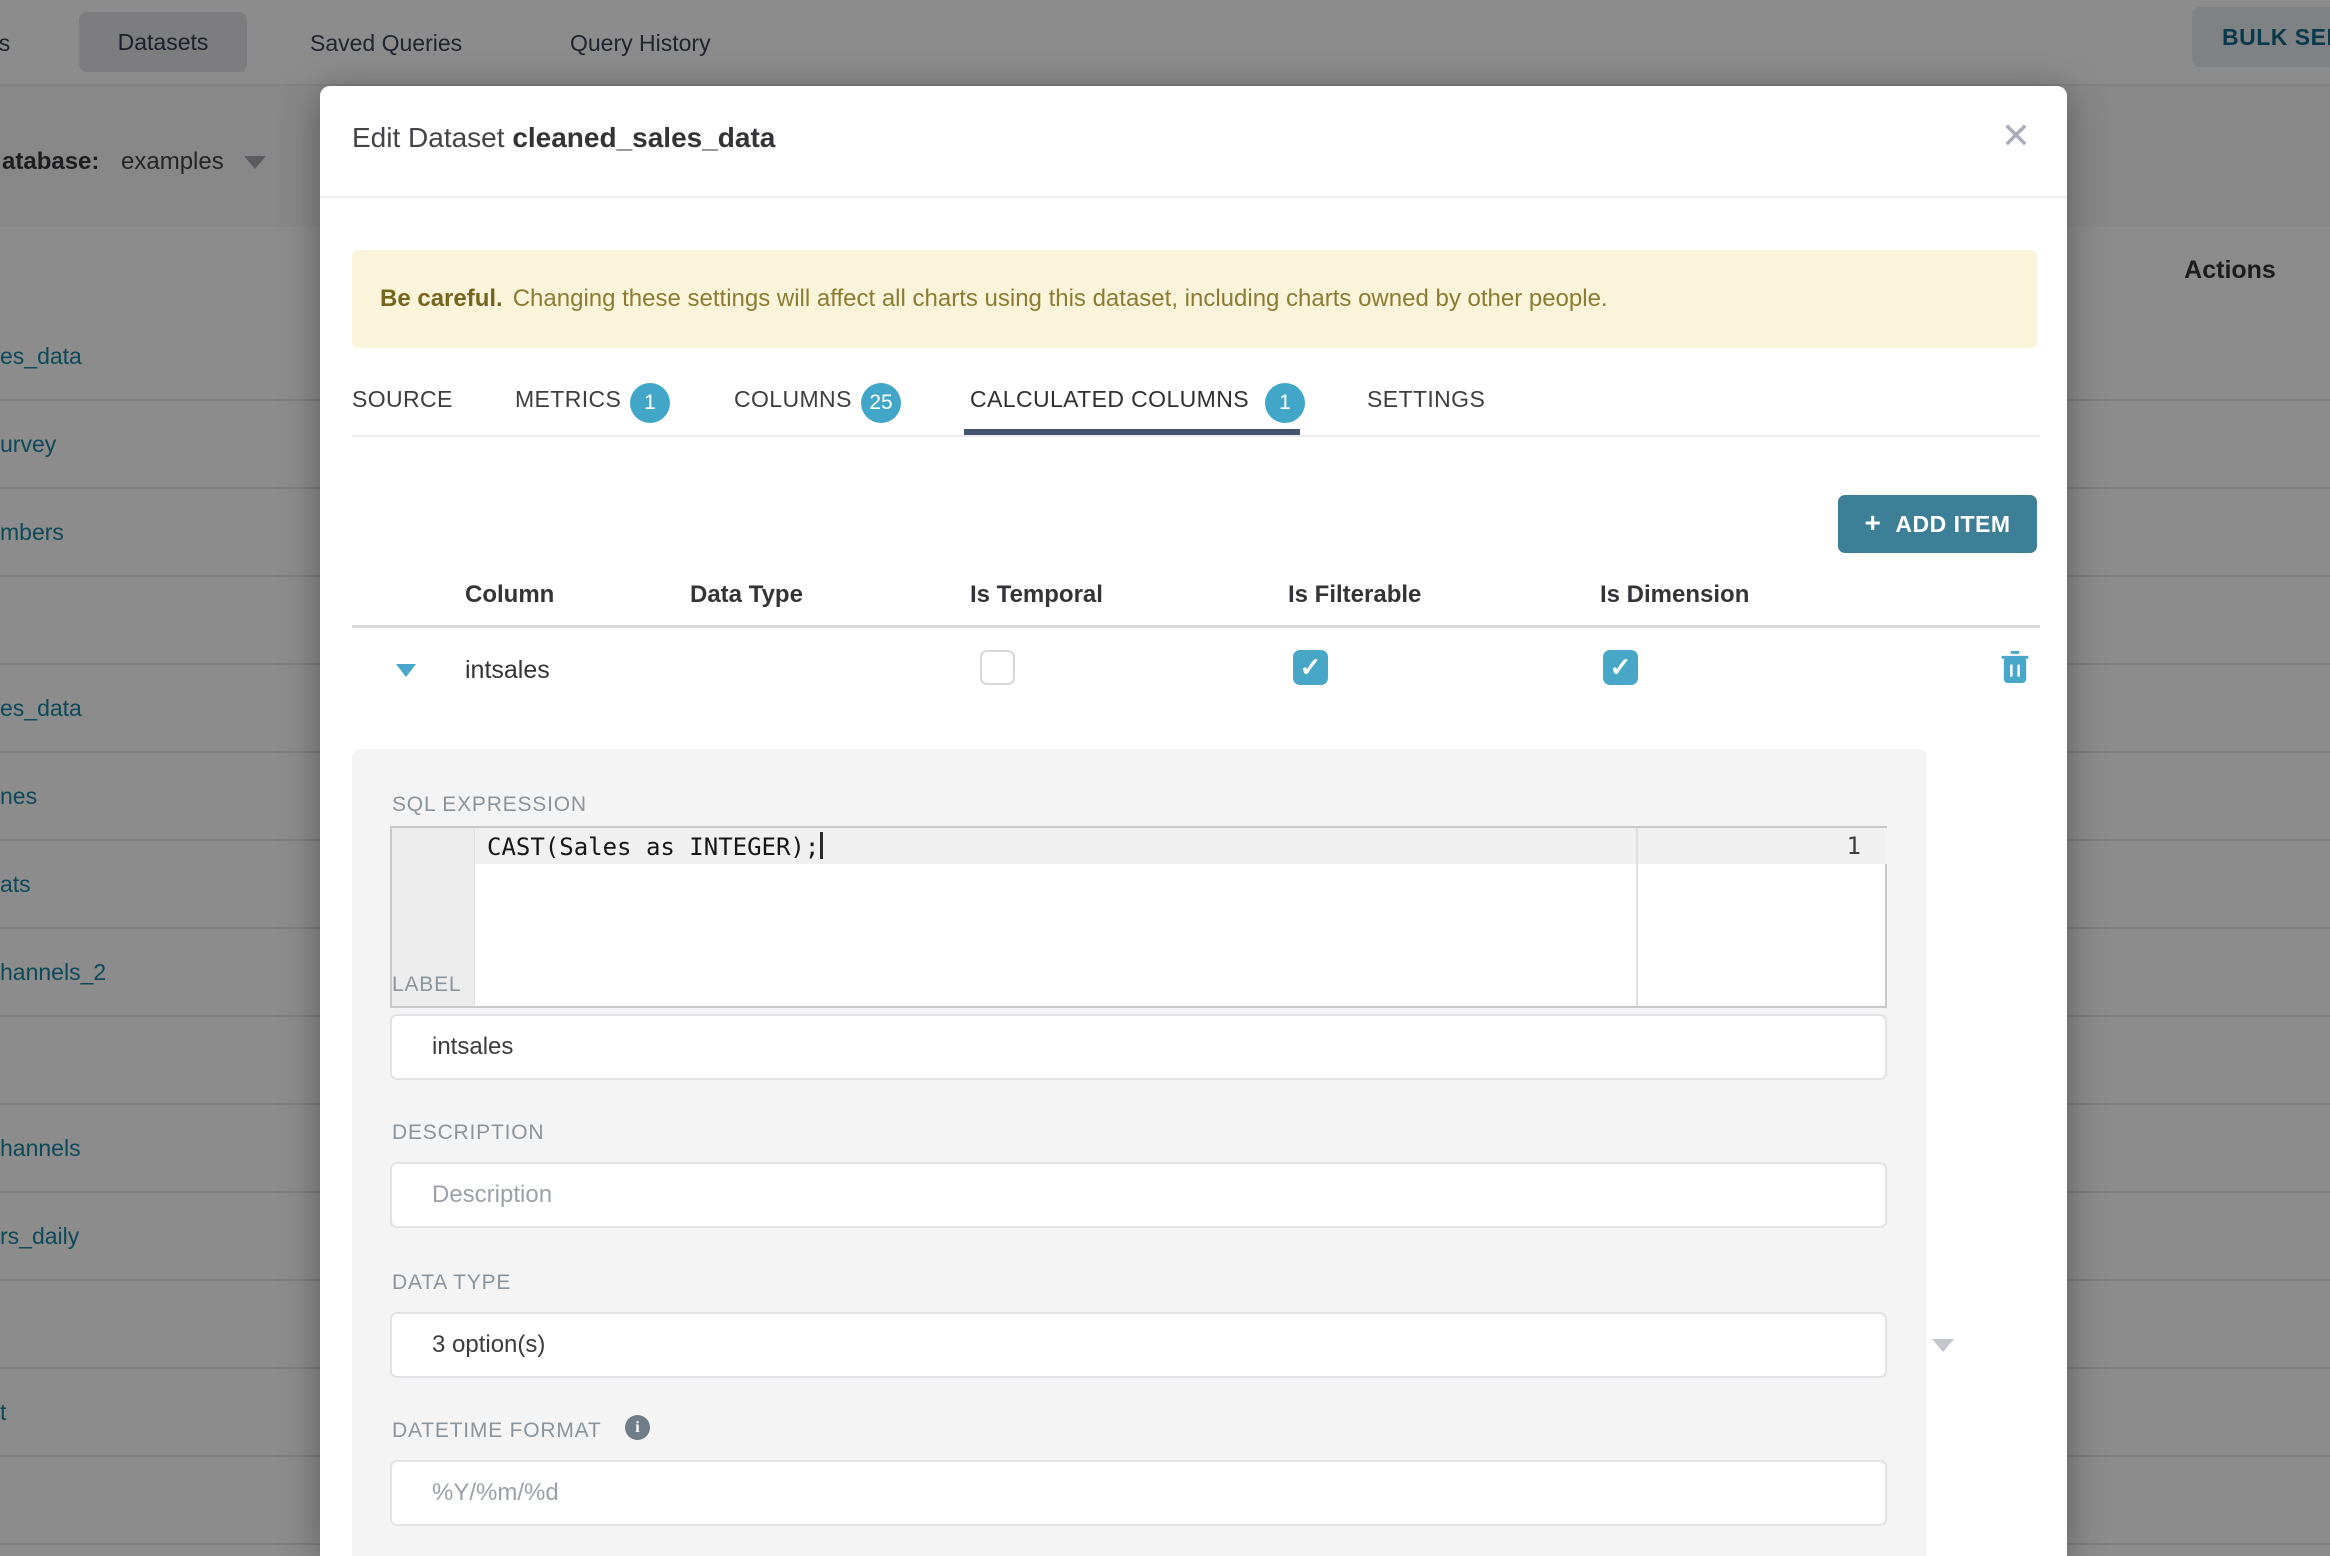 Image resolution: width=2330 pixels, height=1556 pixels. I want to click on editor-line-number: 1, so click(1853, 846).